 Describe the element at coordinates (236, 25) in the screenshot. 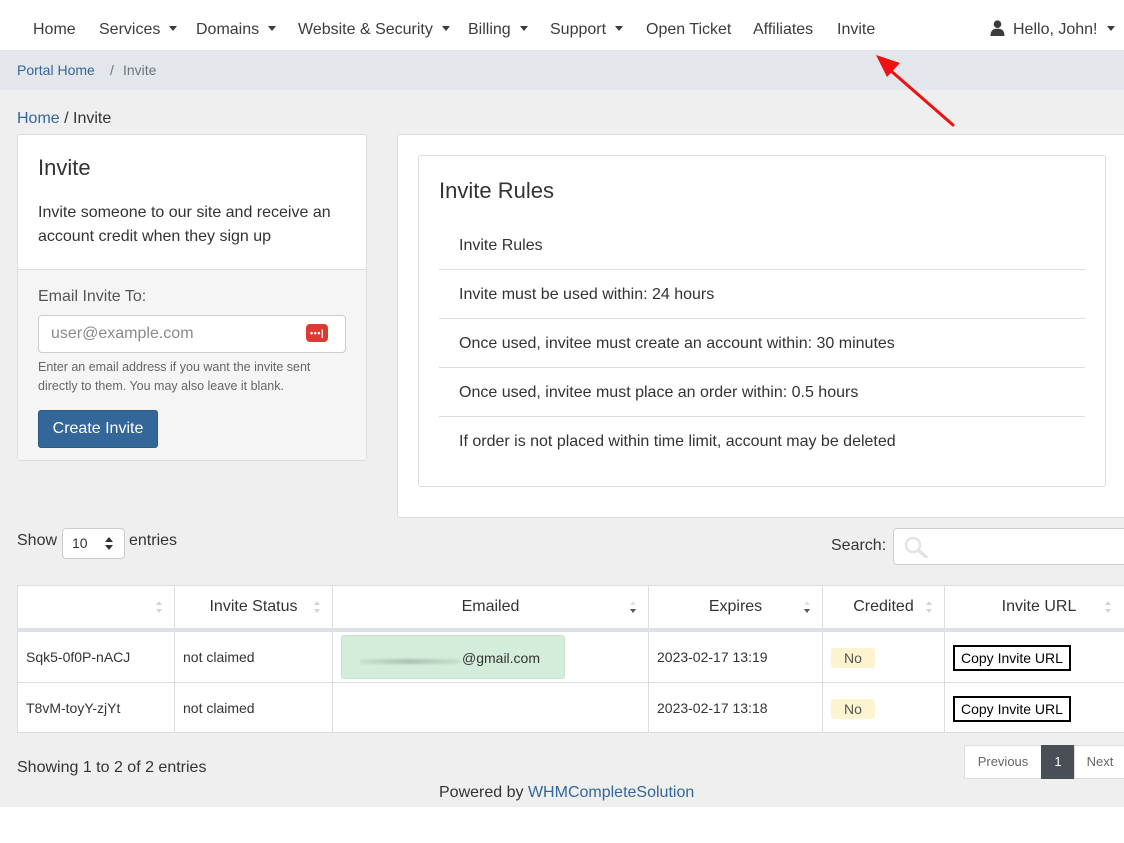

I see `nav-domains: Domains` at that location.